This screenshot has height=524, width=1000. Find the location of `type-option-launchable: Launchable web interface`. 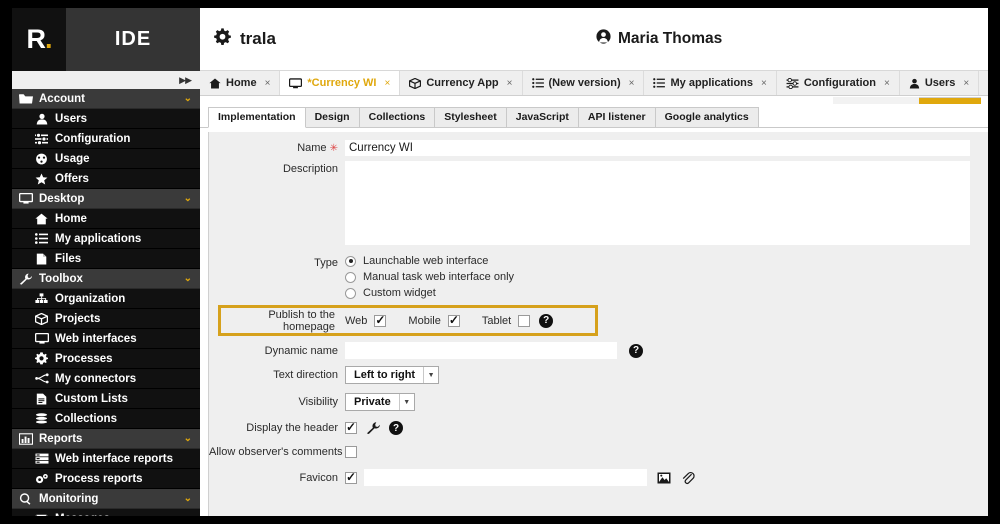

type-option-launchable: Launchable web interface is located at coordinates (429, 261).